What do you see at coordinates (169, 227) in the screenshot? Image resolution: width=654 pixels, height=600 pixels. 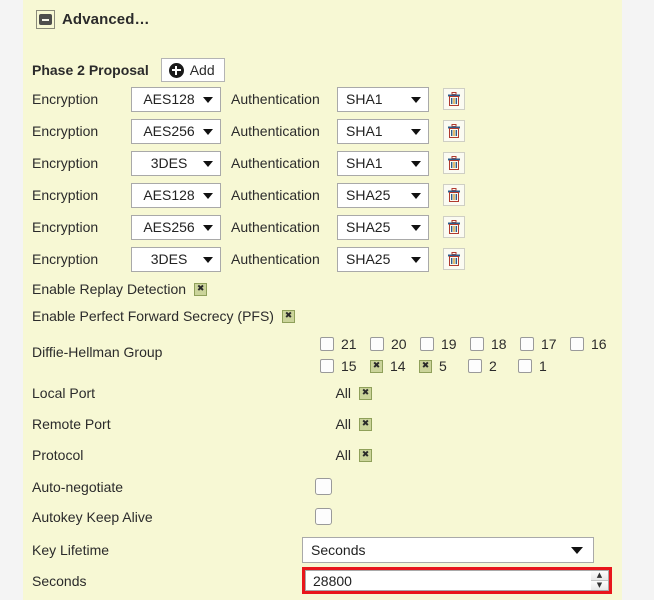 I see `encryption-value-4: AES256` at bounding box center [169, 227].